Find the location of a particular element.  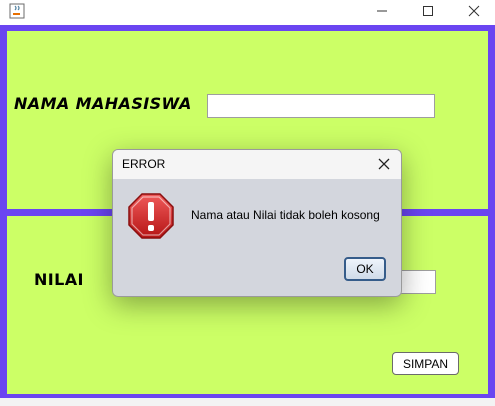

maximize-icon is located at coordinates (428, 11).